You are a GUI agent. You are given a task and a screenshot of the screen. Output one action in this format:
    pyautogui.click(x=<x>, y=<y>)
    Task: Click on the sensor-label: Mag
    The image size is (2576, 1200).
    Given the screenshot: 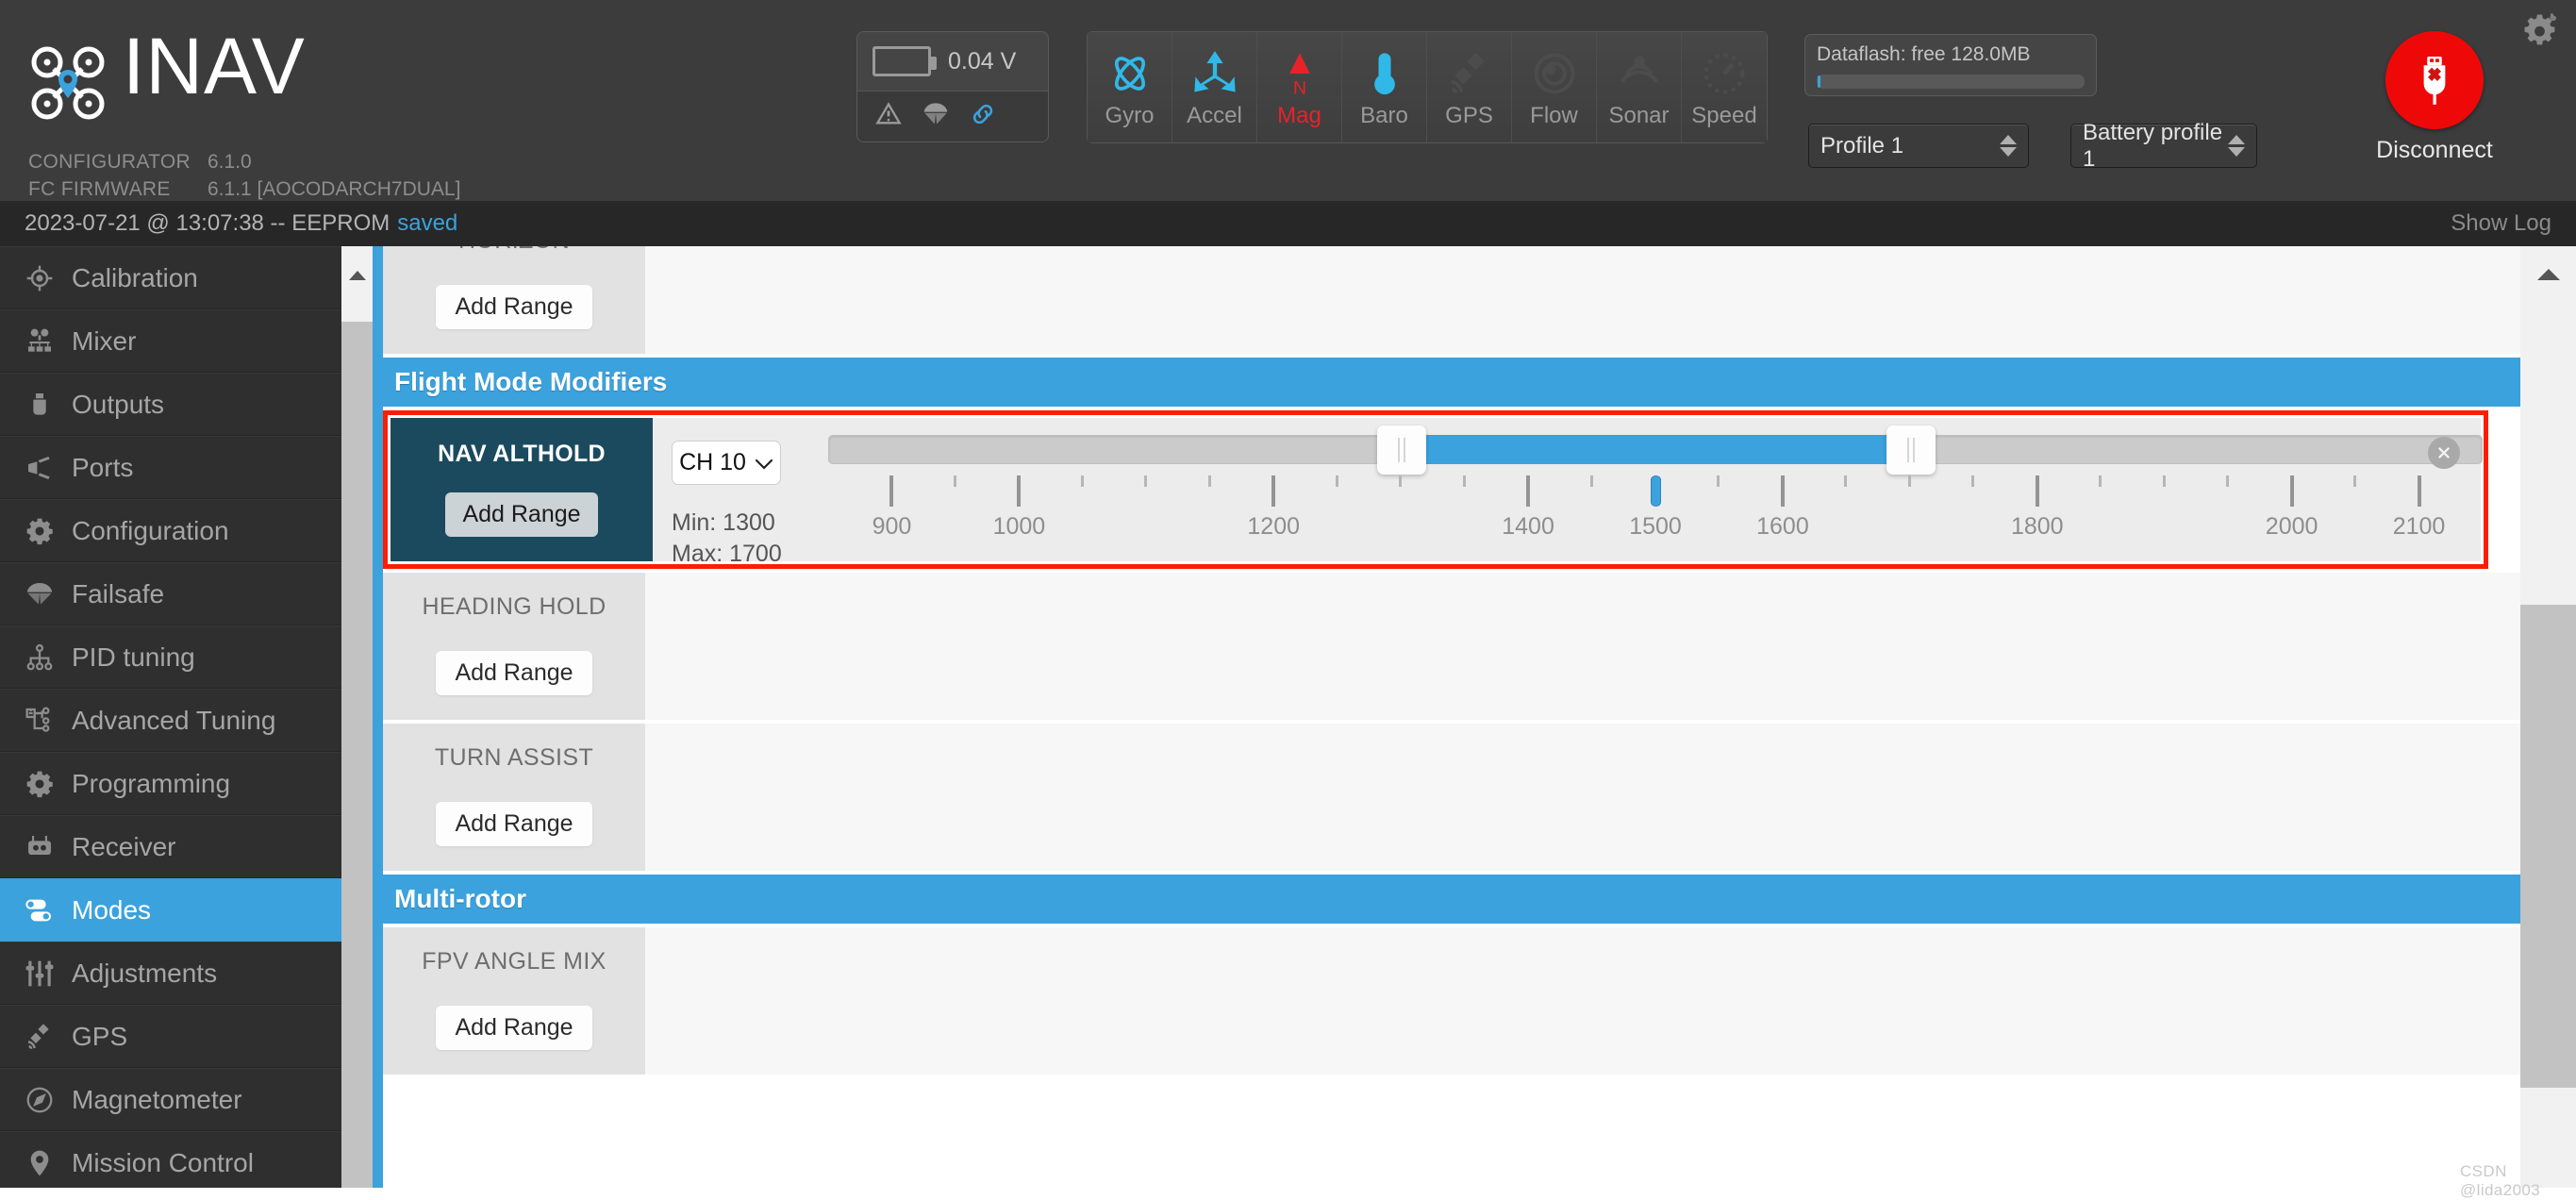 What is the action you would take?
    pyautogui.click(x=1299, y=115)
    